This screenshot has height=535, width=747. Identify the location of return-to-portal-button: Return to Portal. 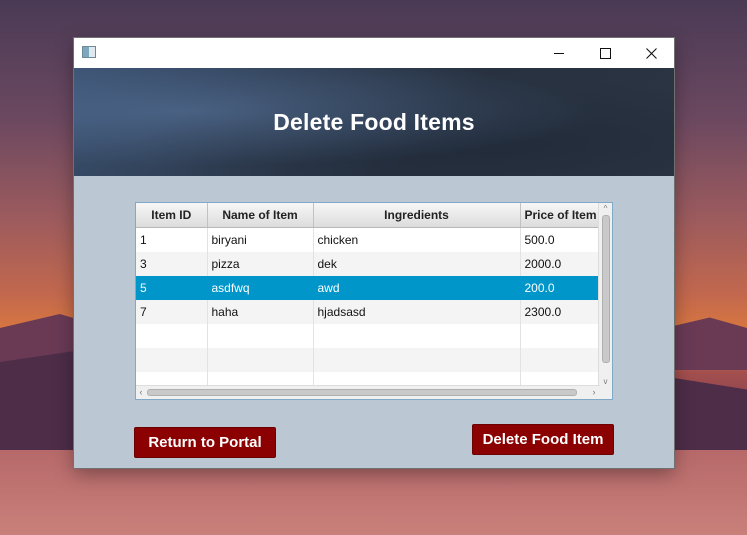
(205, 442).